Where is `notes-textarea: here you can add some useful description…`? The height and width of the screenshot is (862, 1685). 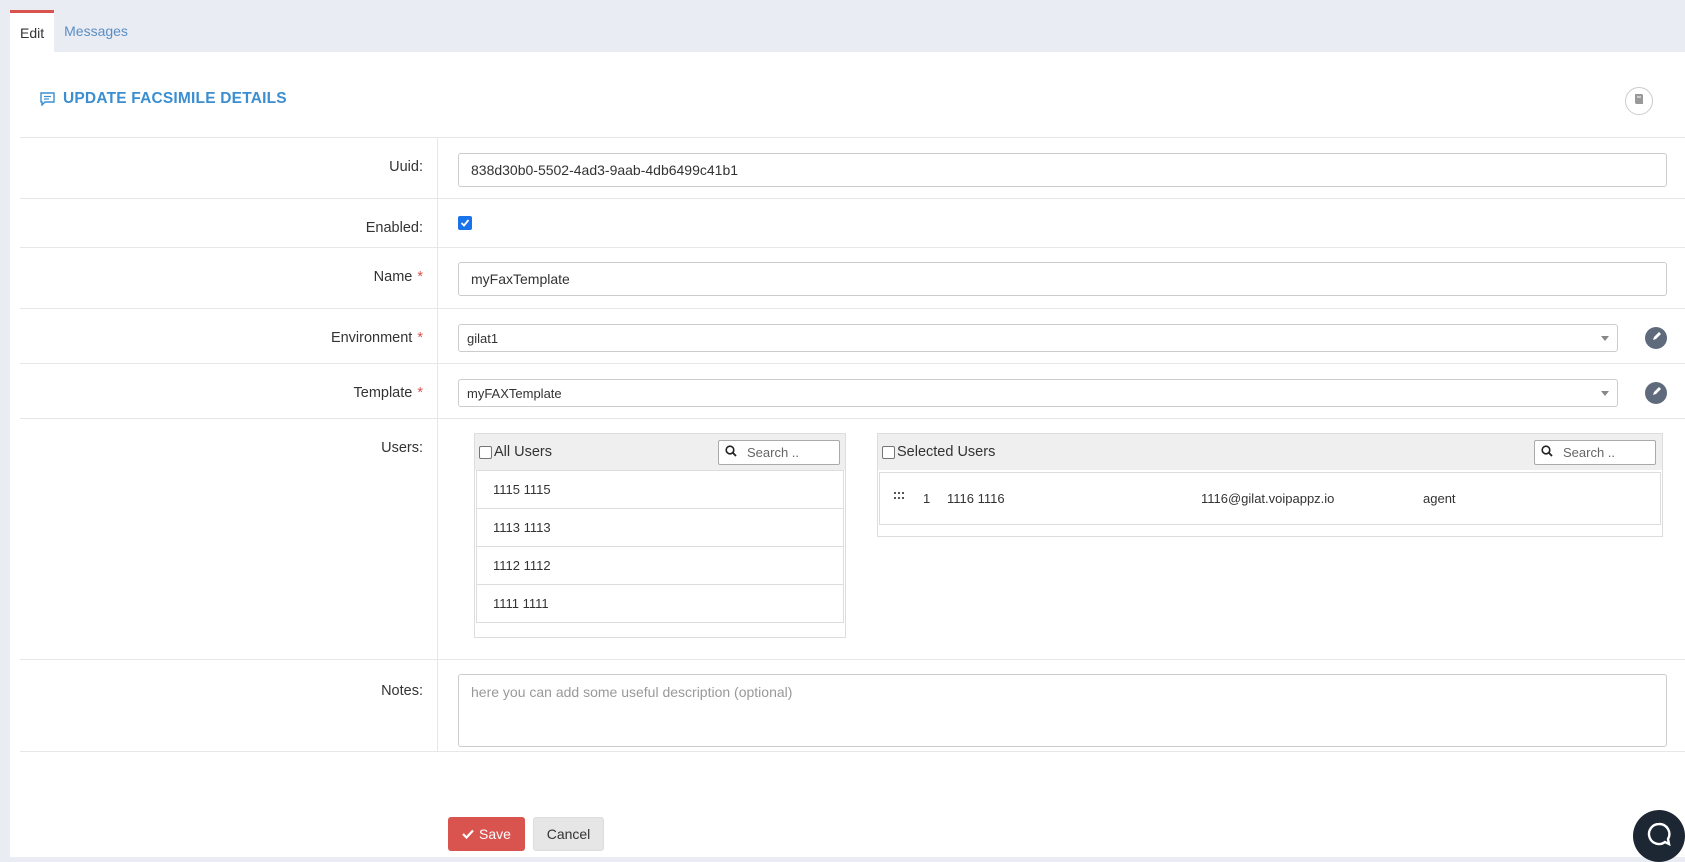
notes-textarea: here you can add some useful description… is located at coordinates (1062, 710).